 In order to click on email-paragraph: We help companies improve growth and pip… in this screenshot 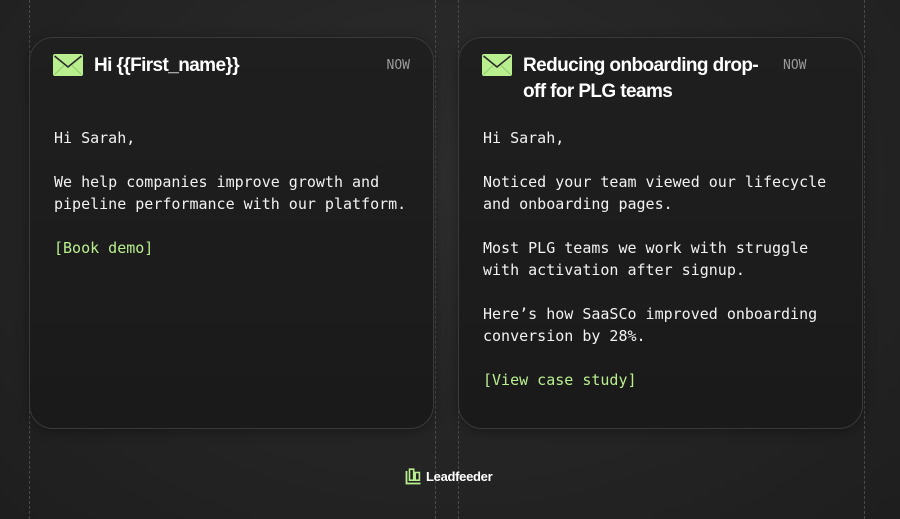, I will do `click(230, 193)`.